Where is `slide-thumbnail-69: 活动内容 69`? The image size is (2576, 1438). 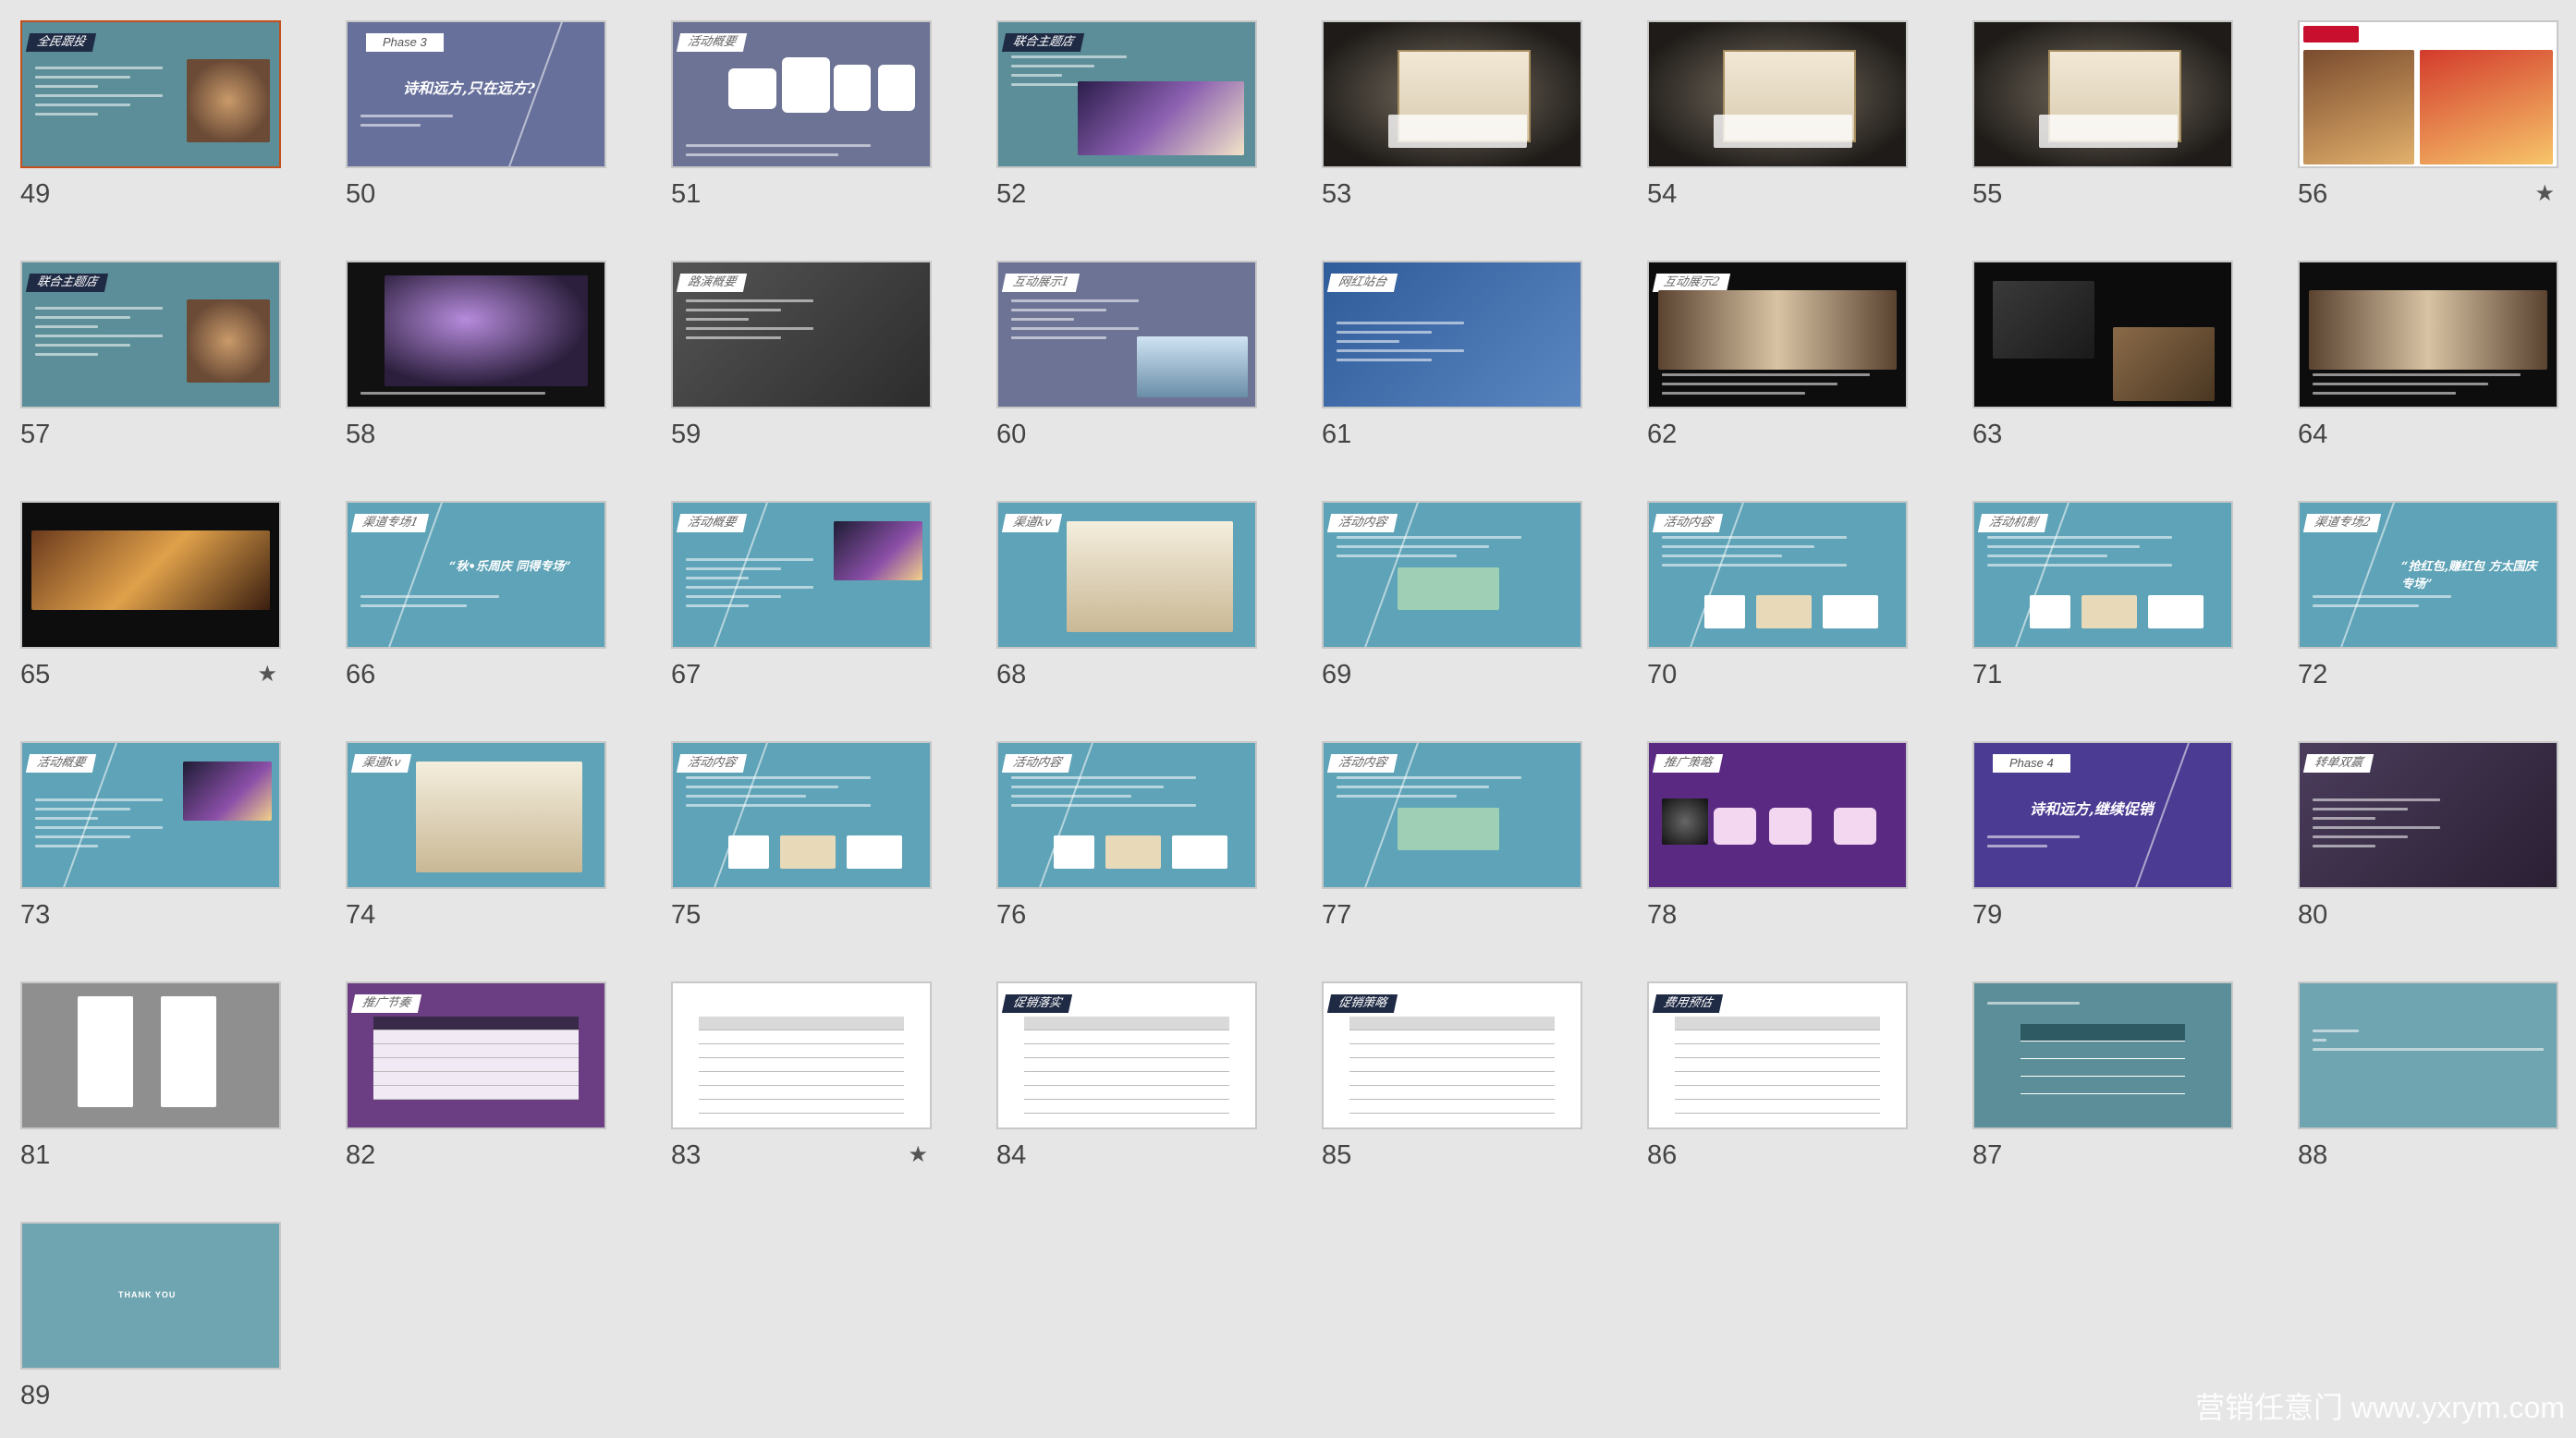
slide-thumbnail-69: 活动内容 69 is located at coordinates (1452, 595).